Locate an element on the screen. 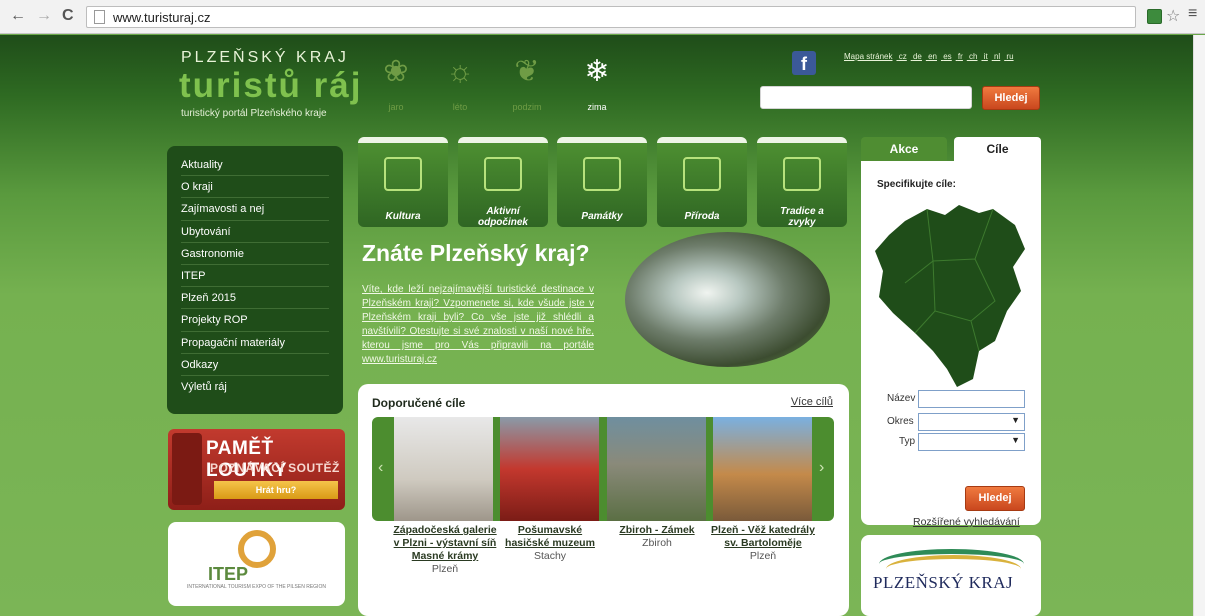  more-destinations-link: Více cílů is located at coordinates (812, 402).